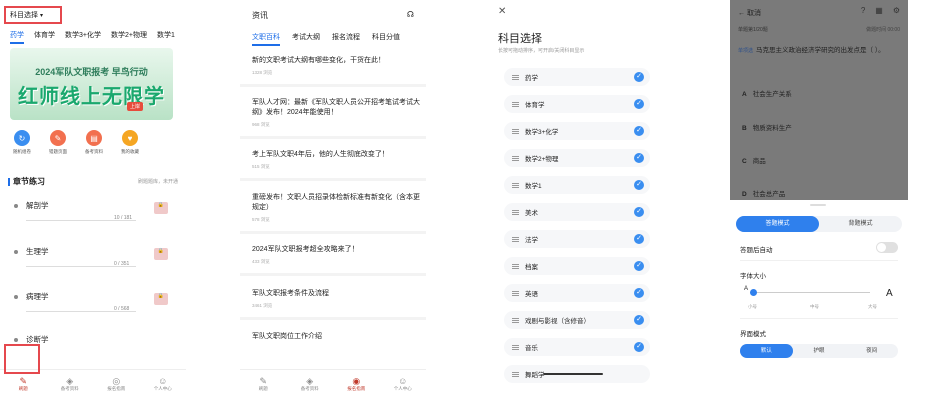  What do you see at coordinates (577, 347) in the screenshot?
I see `subject-row: 音乐 ✓` at bounding box center [577, 347].